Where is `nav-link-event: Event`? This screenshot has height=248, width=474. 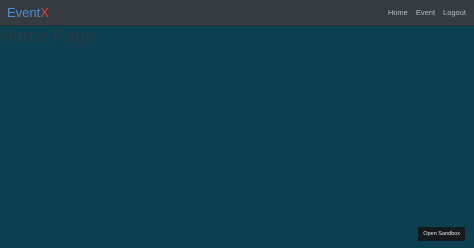 nav-link-event: Event is located at coordinates (425, 13).